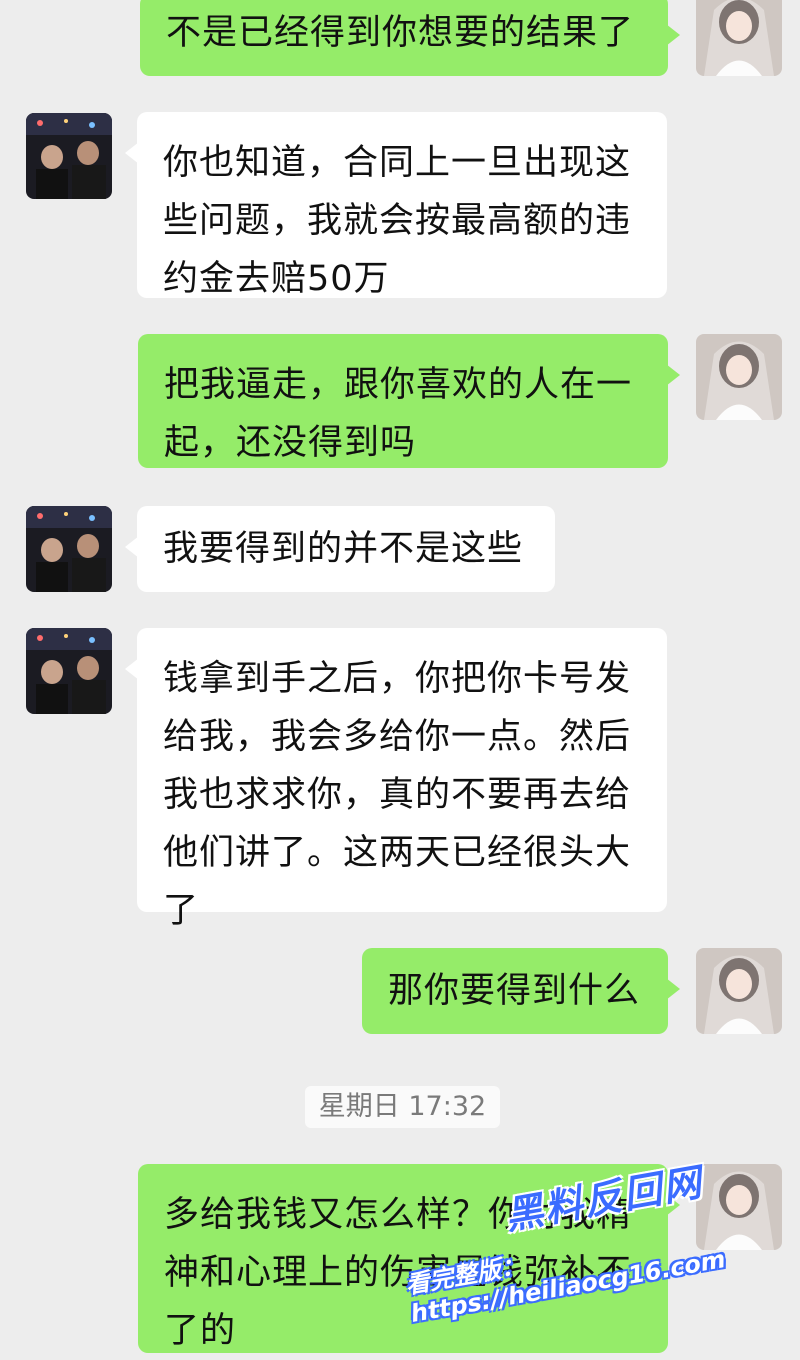  I want to click on message-bubble-sent: 不是已经得到你想要的结果了, so click(410, 38).